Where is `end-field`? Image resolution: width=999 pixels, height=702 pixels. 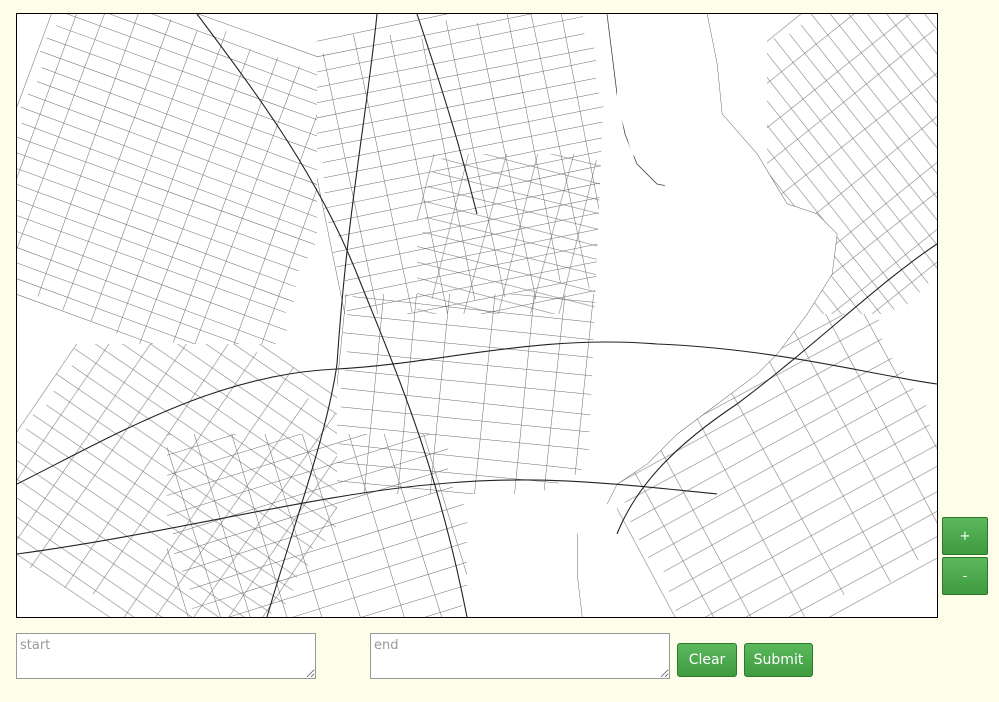 end-field is located at coordinates (520, 656).